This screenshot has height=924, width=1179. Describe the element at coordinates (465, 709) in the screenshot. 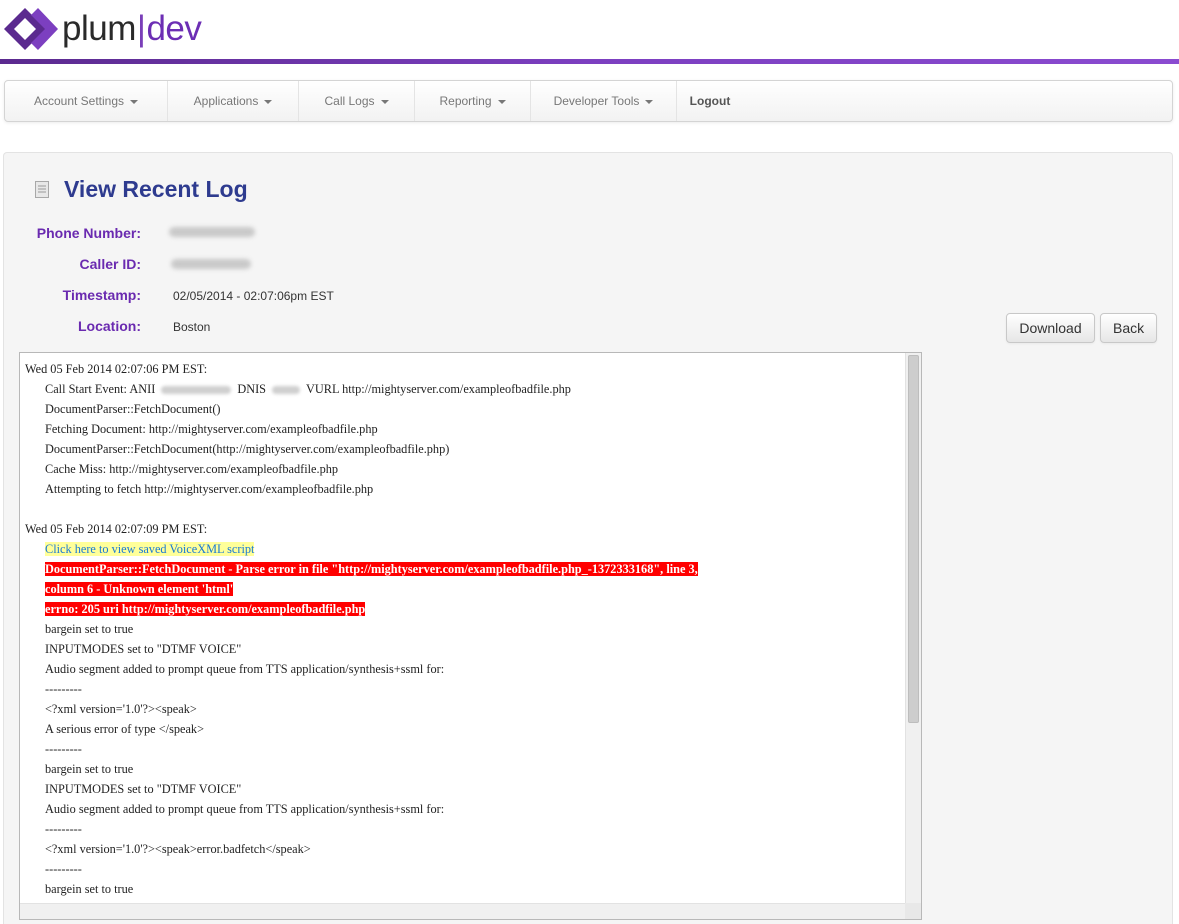

I see `log-line: <?xml version='1.0'?><speak>` at that location.